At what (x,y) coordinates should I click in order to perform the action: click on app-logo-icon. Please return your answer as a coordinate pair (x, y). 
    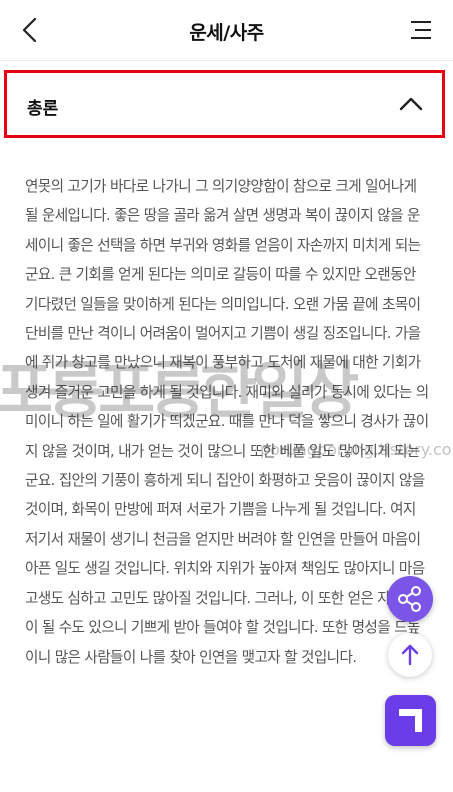
    Looking at the image, I should click on (410, 720).